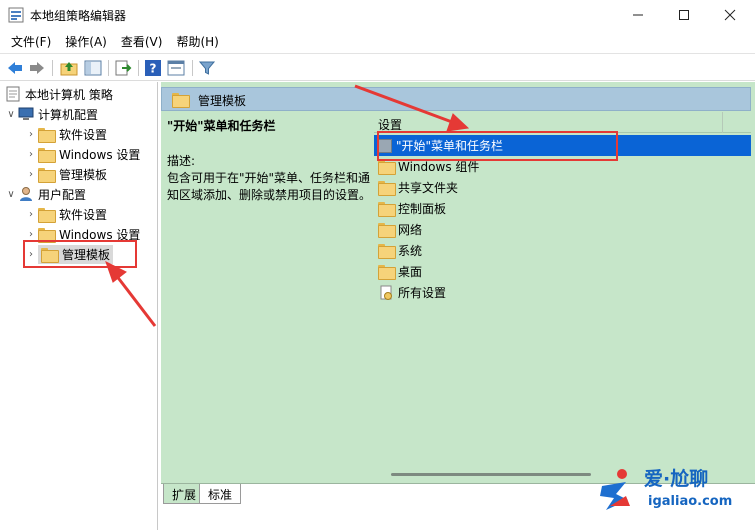  What do you see at coordinates (26, 113) in the screenshot?
I see `computer-icon` at bounding box center [26, 113].